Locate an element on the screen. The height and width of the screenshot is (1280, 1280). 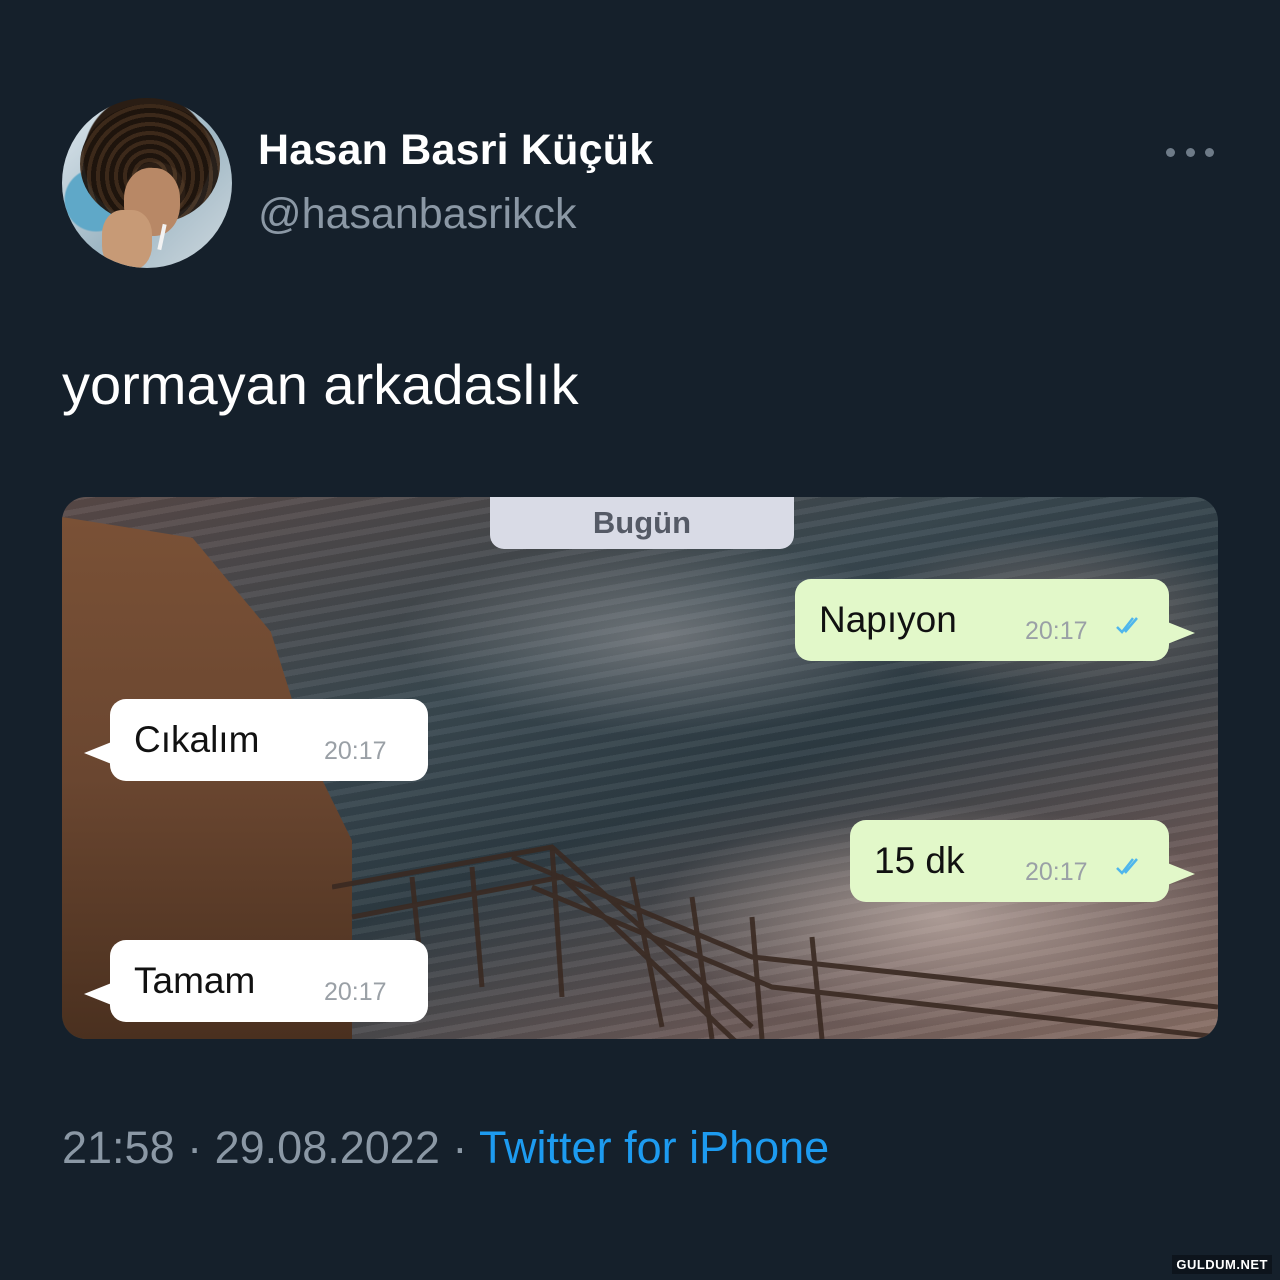
message-bubble: Napıyon 20:17 is located at coordinates (995, 620).